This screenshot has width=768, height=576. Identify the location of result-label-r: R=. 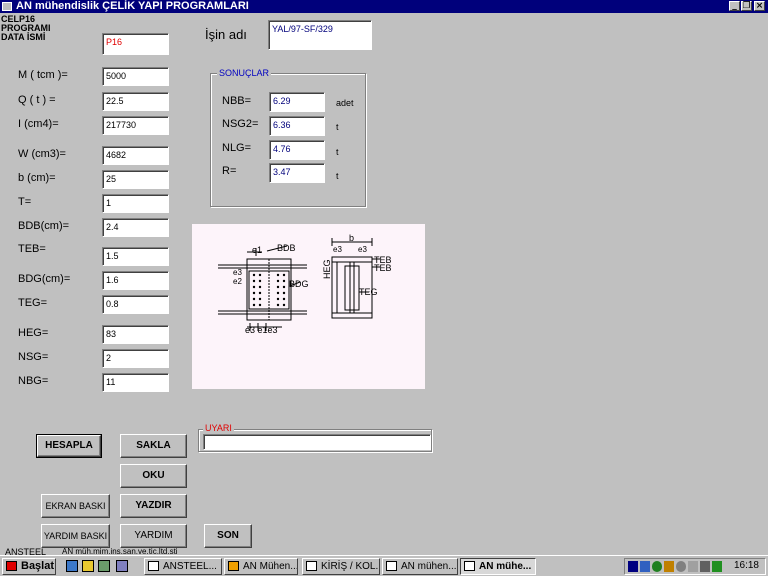
(229, 171).